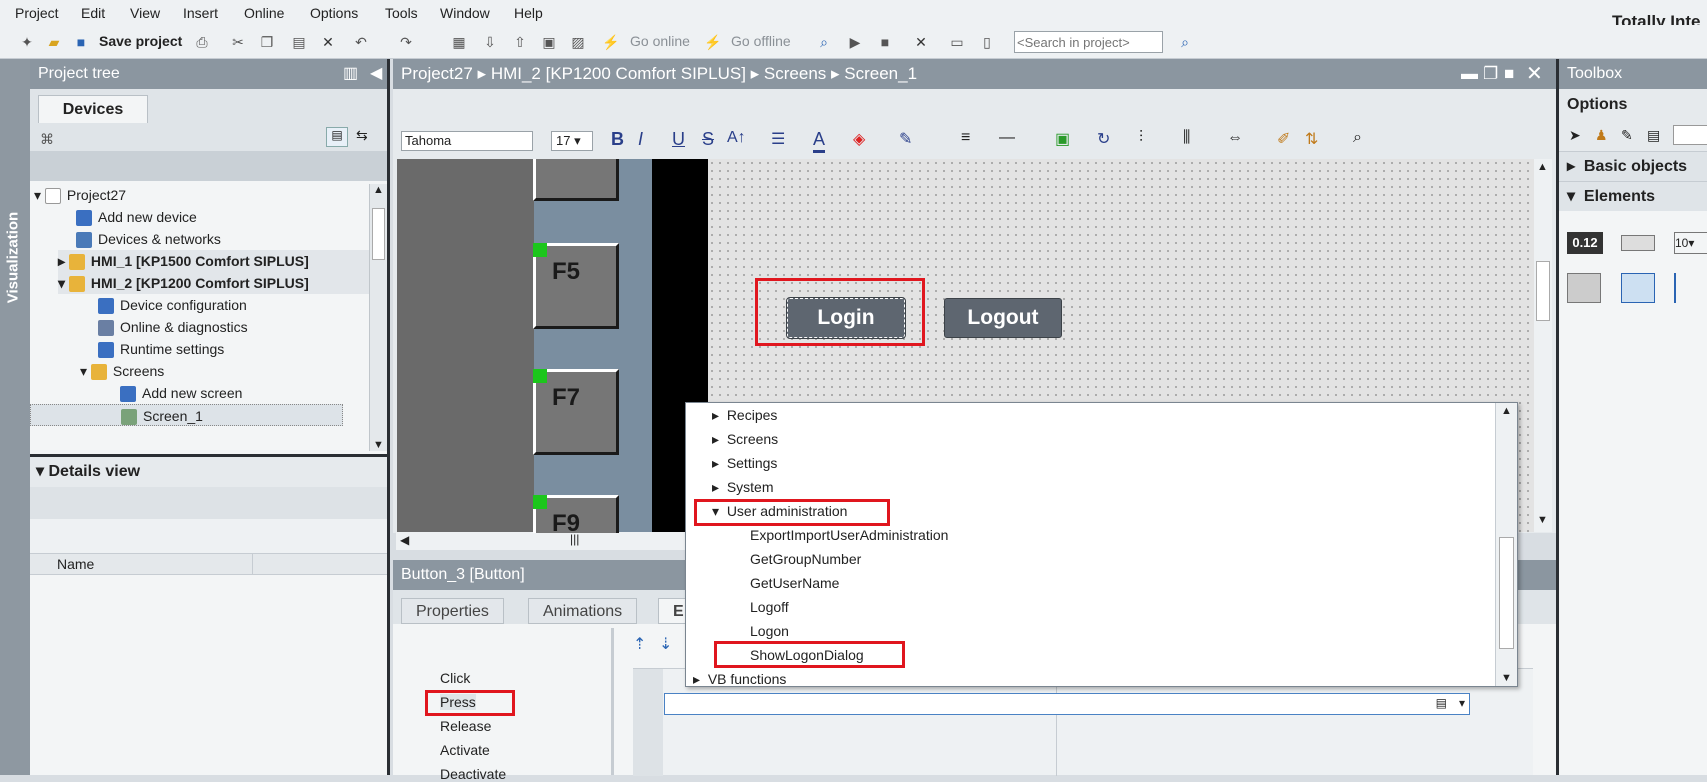  What do you see at coordinates (745, 439) in the screenshot?
I see `dropdown-item-screens: ▸ Screens` at bounding box center [745, 439].